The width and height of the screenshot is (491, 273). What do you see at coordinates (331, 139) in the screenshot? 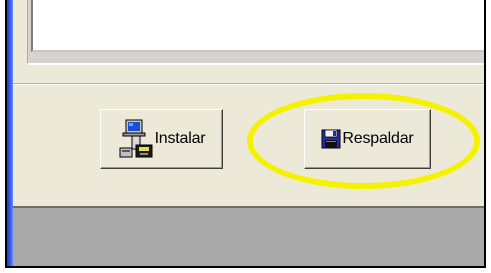
I see `floppy-disk-icon` at bounding box center [331, 139].